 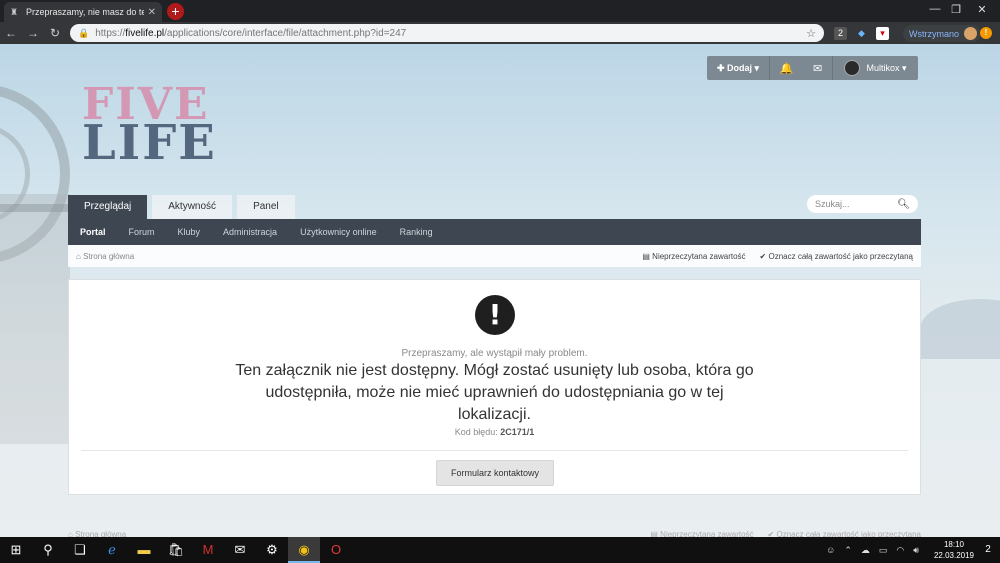 I want to click on error-heading: Przepraszamy, ale wystąpił mały problem., so click(x=494, y=353).